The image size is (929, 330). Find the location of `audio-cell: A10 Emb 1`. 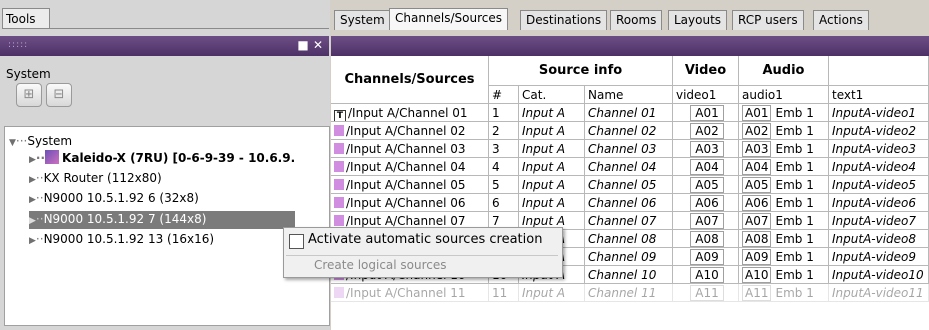

audio-cell: A10 Emb 1 is located at coordinates (784, 275).